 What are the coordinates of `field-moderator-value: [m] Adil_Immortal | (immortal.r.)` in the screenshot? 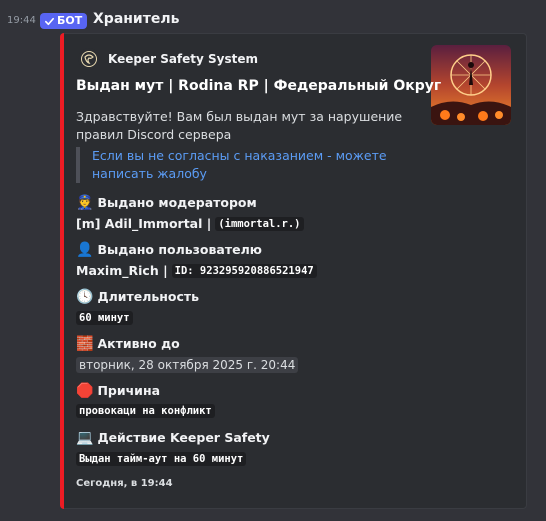 It's located at (190, 223).